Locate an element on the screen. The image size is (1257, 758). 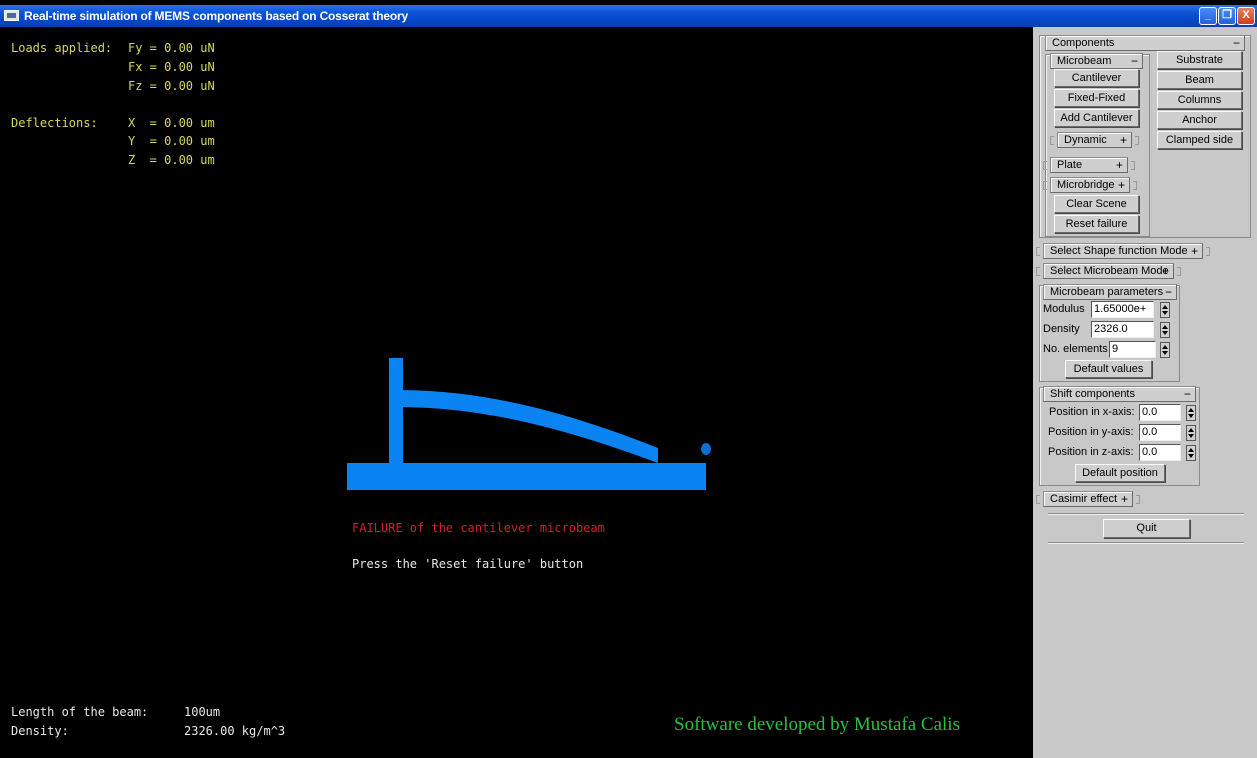
beam-length-label: Length of the beam: is located at coordinates (80, 712).